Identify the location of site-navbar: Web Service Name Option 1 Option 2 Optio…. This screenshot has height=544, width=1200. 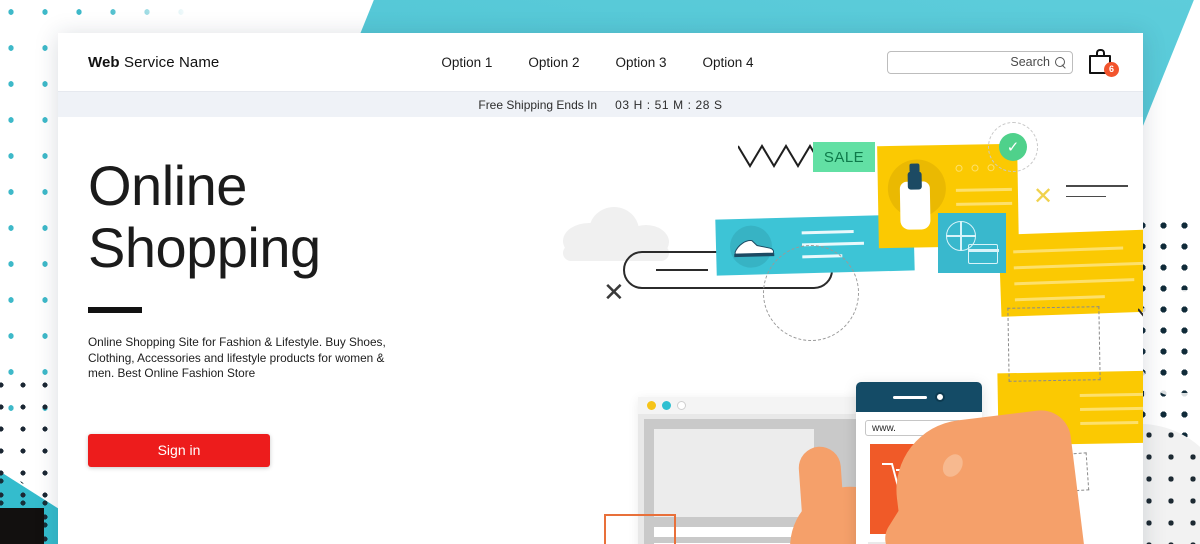
(600, 62).